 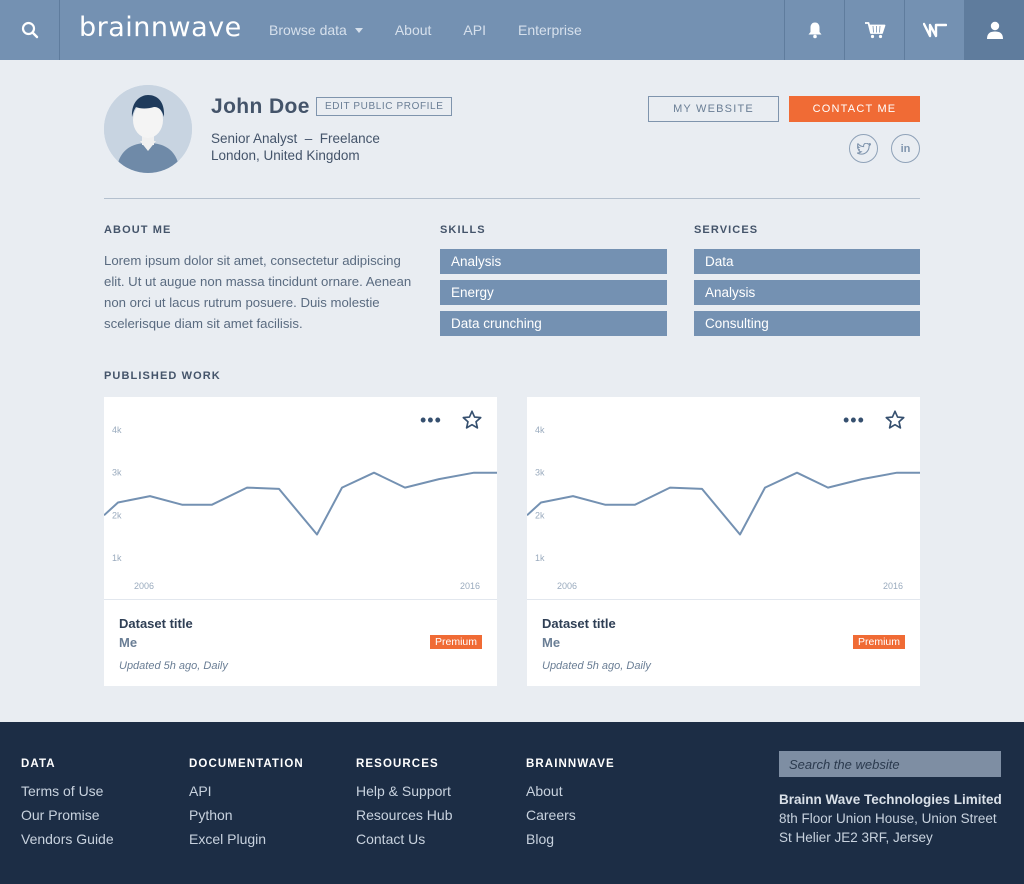 I want to click on services-heading: SERVICES, so click(x=726, y=230).